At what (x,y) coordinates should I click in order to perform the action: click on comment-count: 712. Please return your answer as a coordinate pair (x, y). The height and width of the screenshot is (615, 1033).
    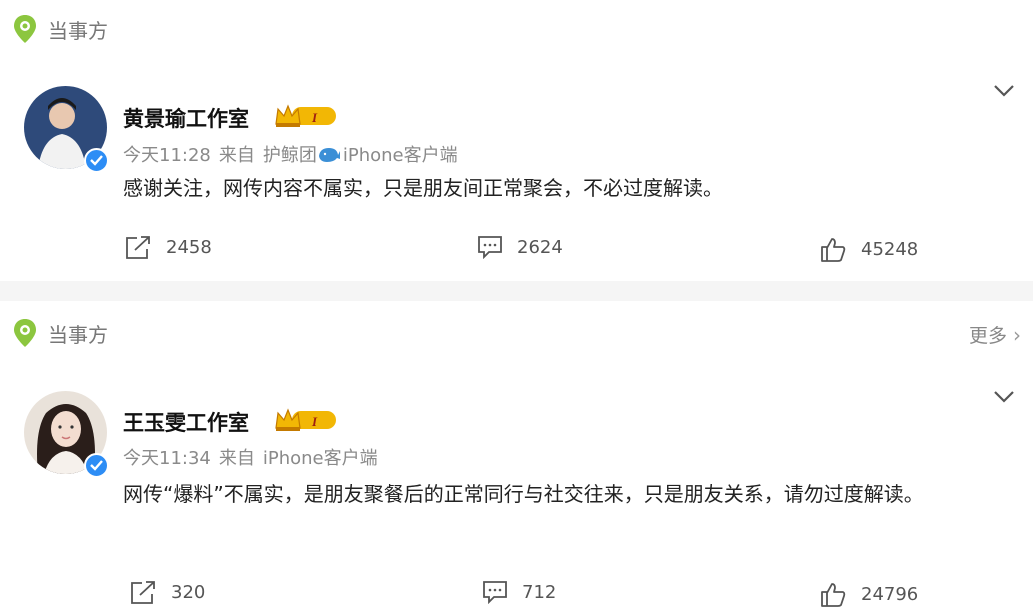
    Looking at the image, I should click on (539, 592).